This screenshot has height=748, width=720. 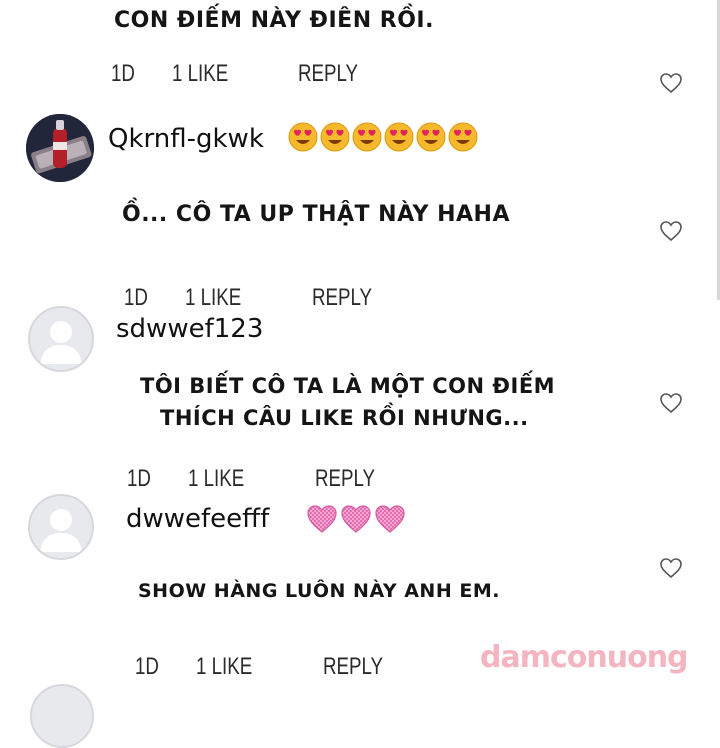 What do you see at coordinates (383, 137) in the screenshot?
I see `heart-eyes-emoji-row` at bounding box center [383, 137].